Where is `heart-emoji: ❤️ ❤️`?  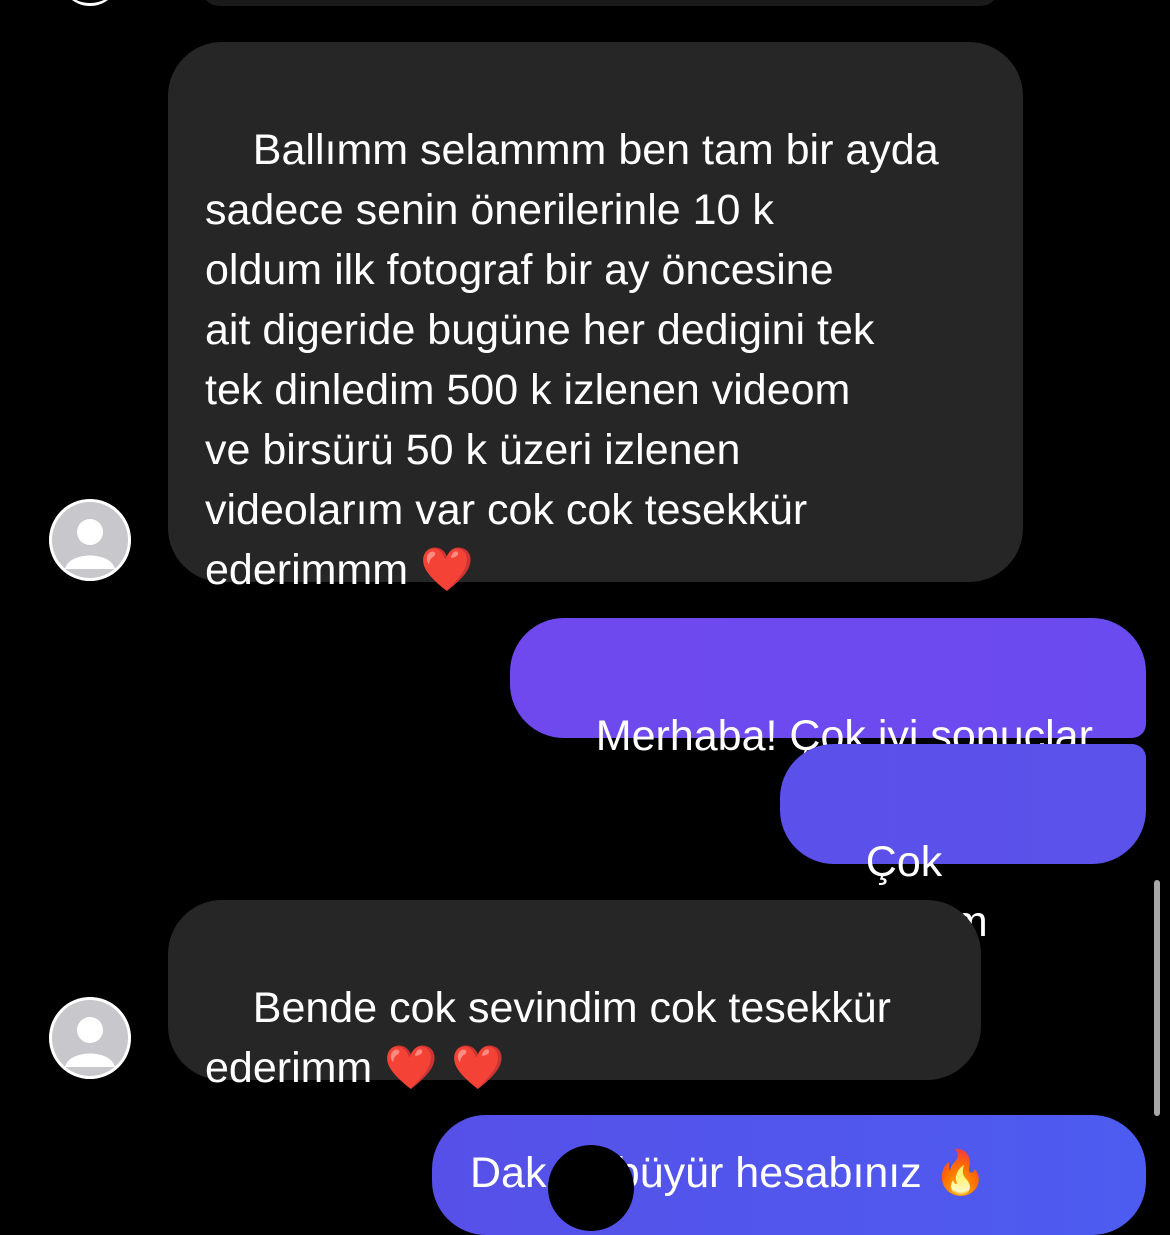
heart-emoji: ❤️ ❤️ is located at coordinates (444, 1068).